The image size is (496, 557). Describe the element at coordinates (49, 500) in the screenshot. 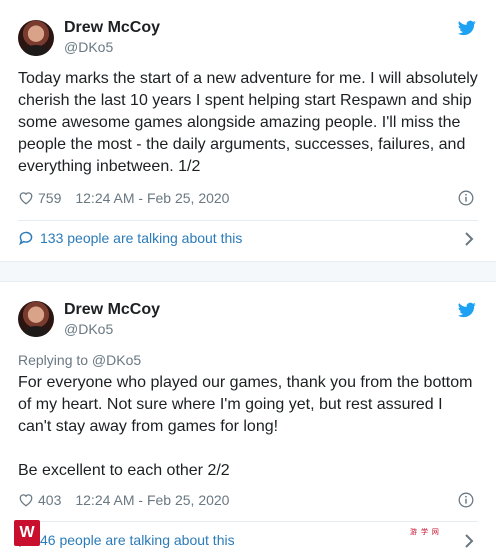

I see `like-count: 403` at that location.